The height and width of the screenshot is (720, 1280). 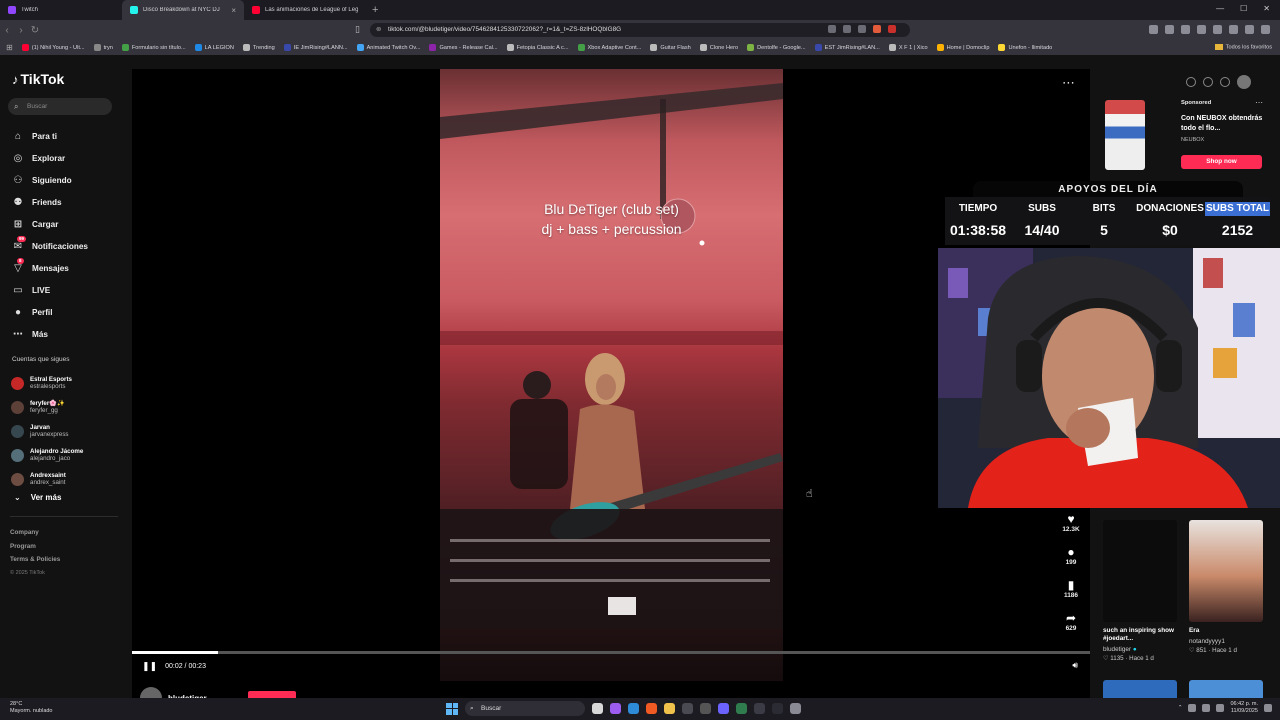 What do you see at coordinates (37, 497) in the screenshot?
I see `see-more-button: ⌄ Ver más` at bounding box center [37, 497].